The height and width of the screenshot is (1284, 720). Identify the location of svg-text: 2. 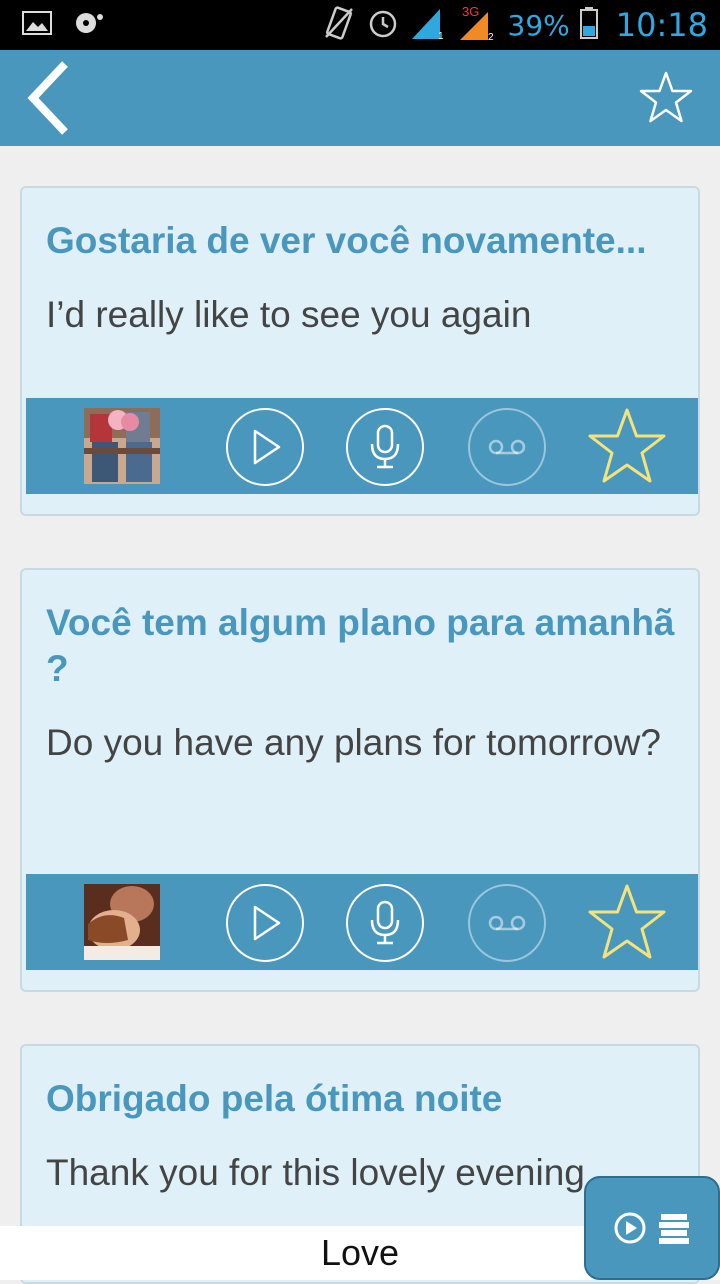
(491, 37).